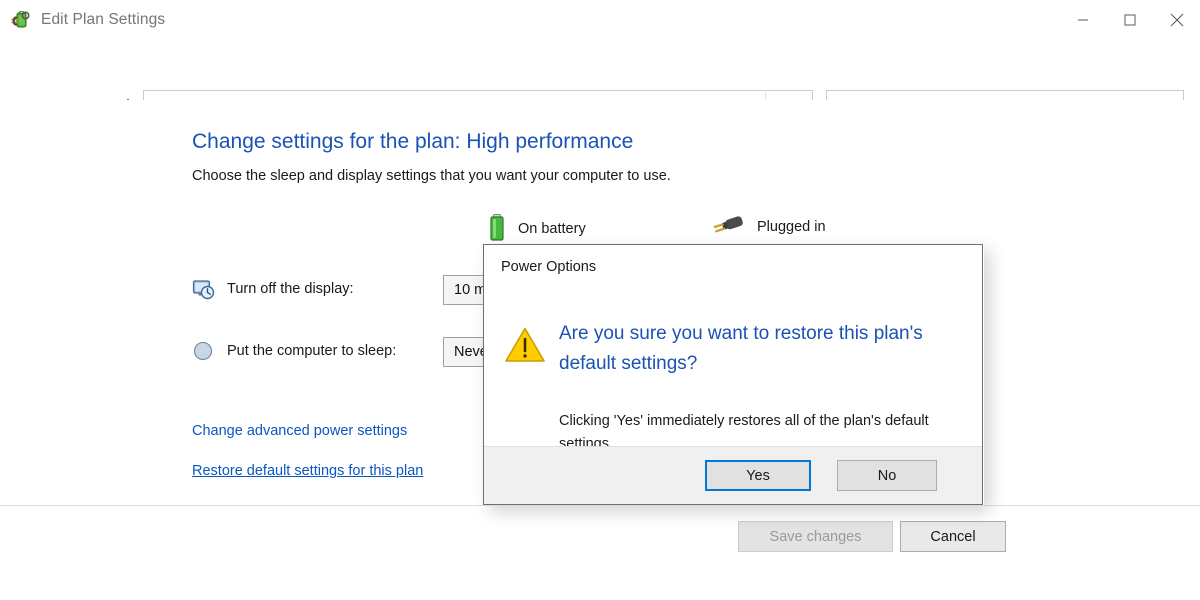 The height and width of the screenshot is (600, 1200). What do you see at coordinates (312, 351) in the screenshot?
I see `setting-label-put-computer-to-sleep: Put the computer to sleep:` at bounding box center [312, 351].